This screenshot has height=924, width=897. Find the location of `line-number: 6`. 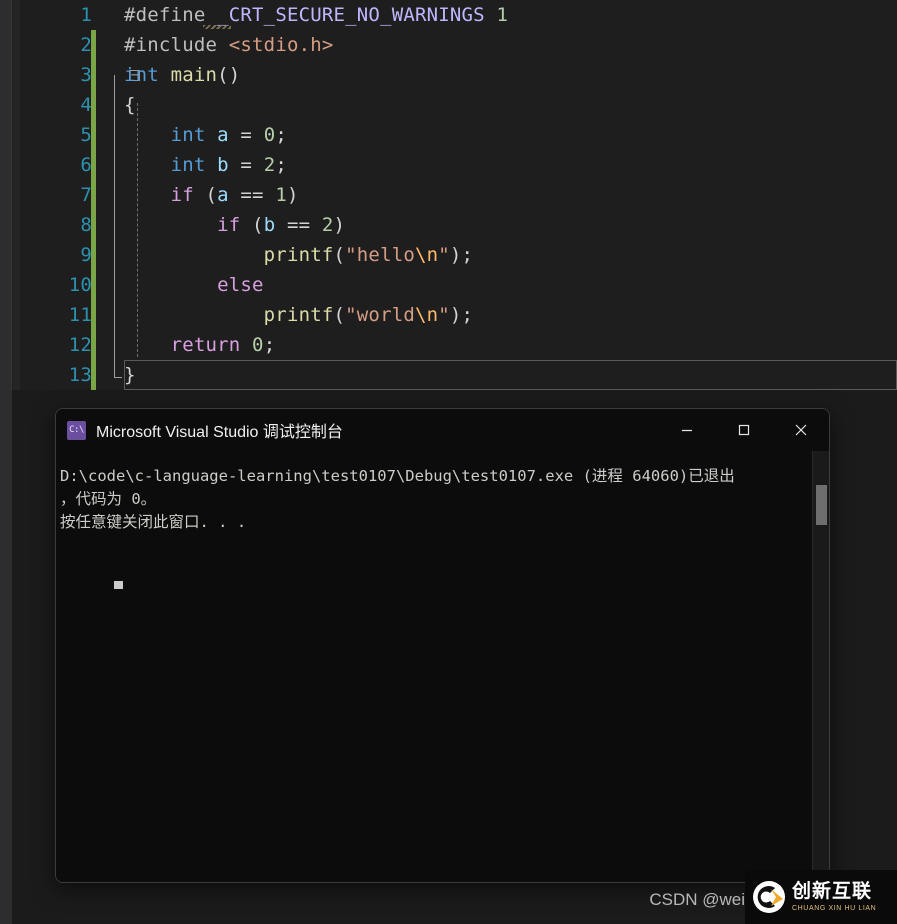

line-number: 6 is located at coordinates (86, 165).